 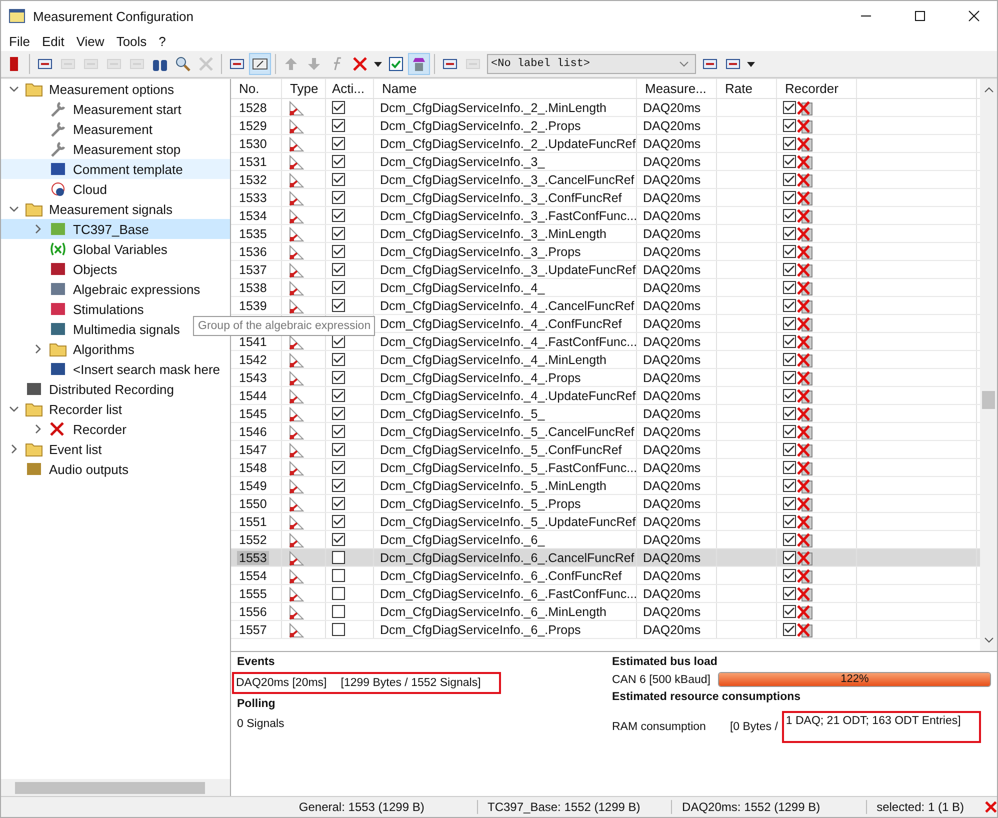 I want to click on menu-item: File, so click(x=19, y=41).